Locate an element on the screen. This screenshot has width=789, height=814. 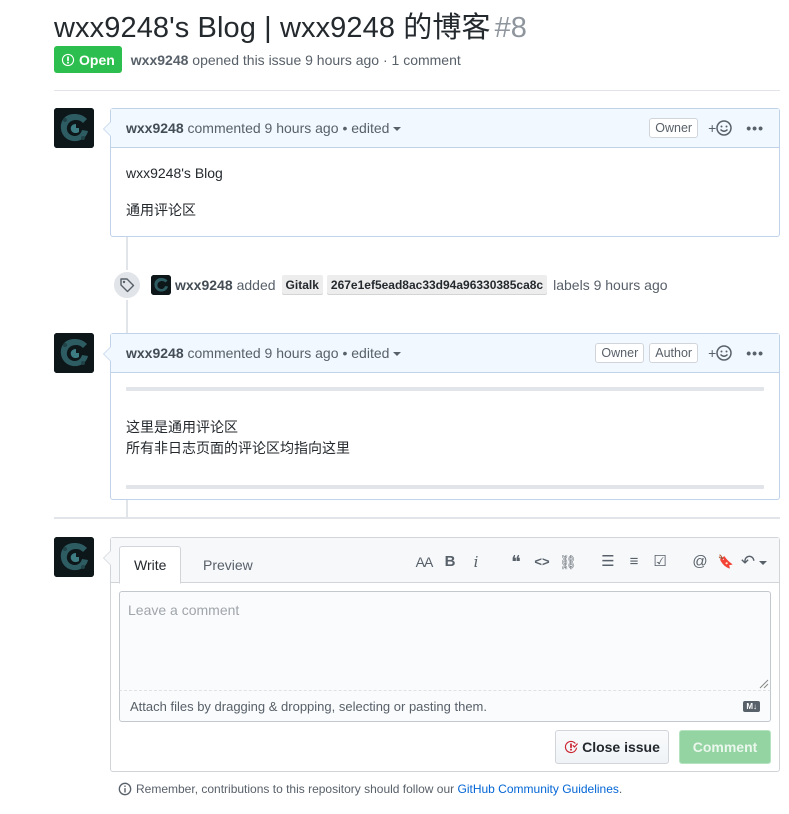
guidelines-link: GitHub Community Guidelines is located at coordinates (538, 789).